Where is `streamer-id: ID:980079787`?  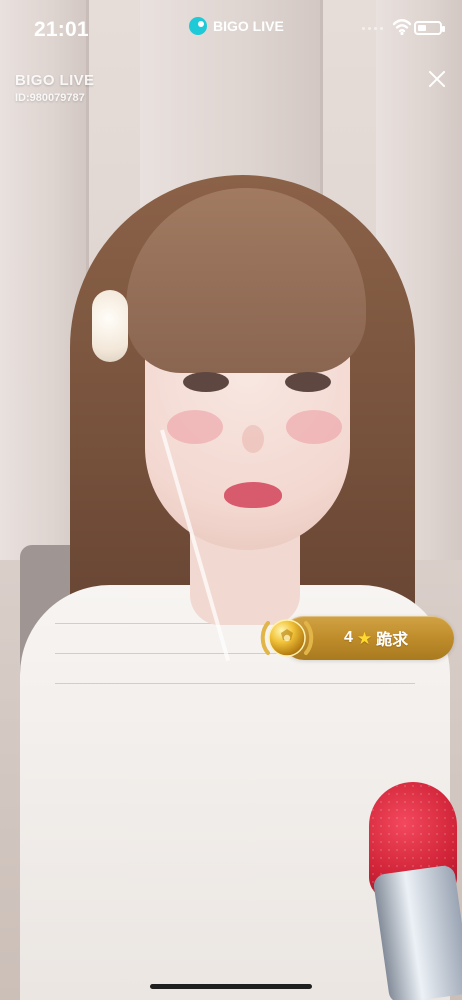 streamer-id: ID:980079787 is located at coordinates (50, 98).